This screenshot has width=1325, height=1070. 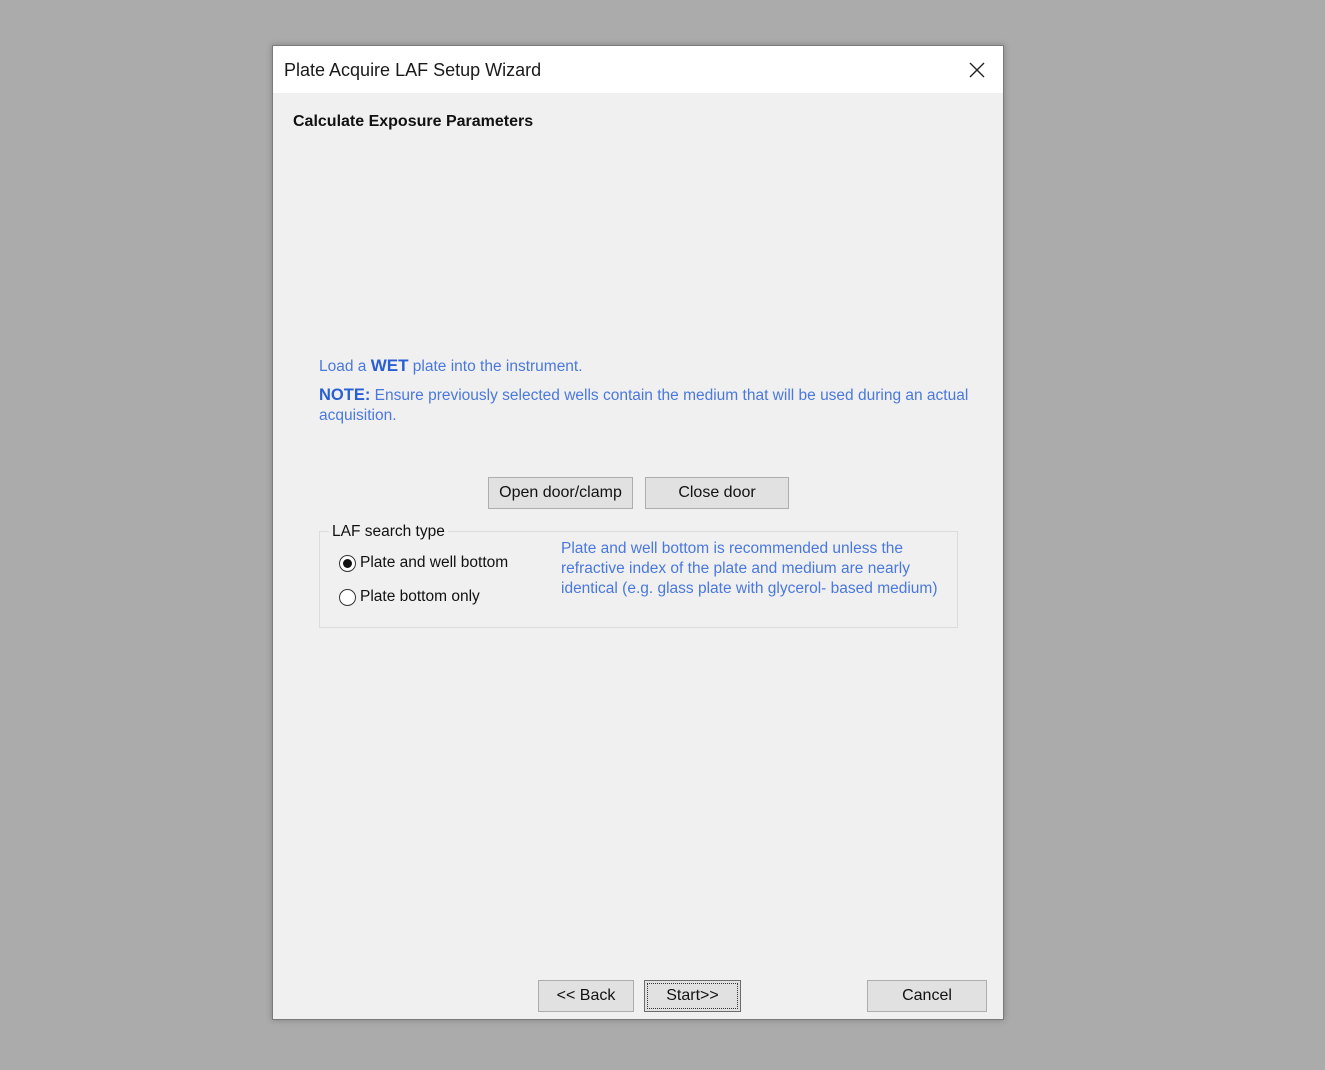 What do you see at coordinates (717, 493) in the screenshot?
I see `close-door-button: Close door` at bounding box center [717, 493].